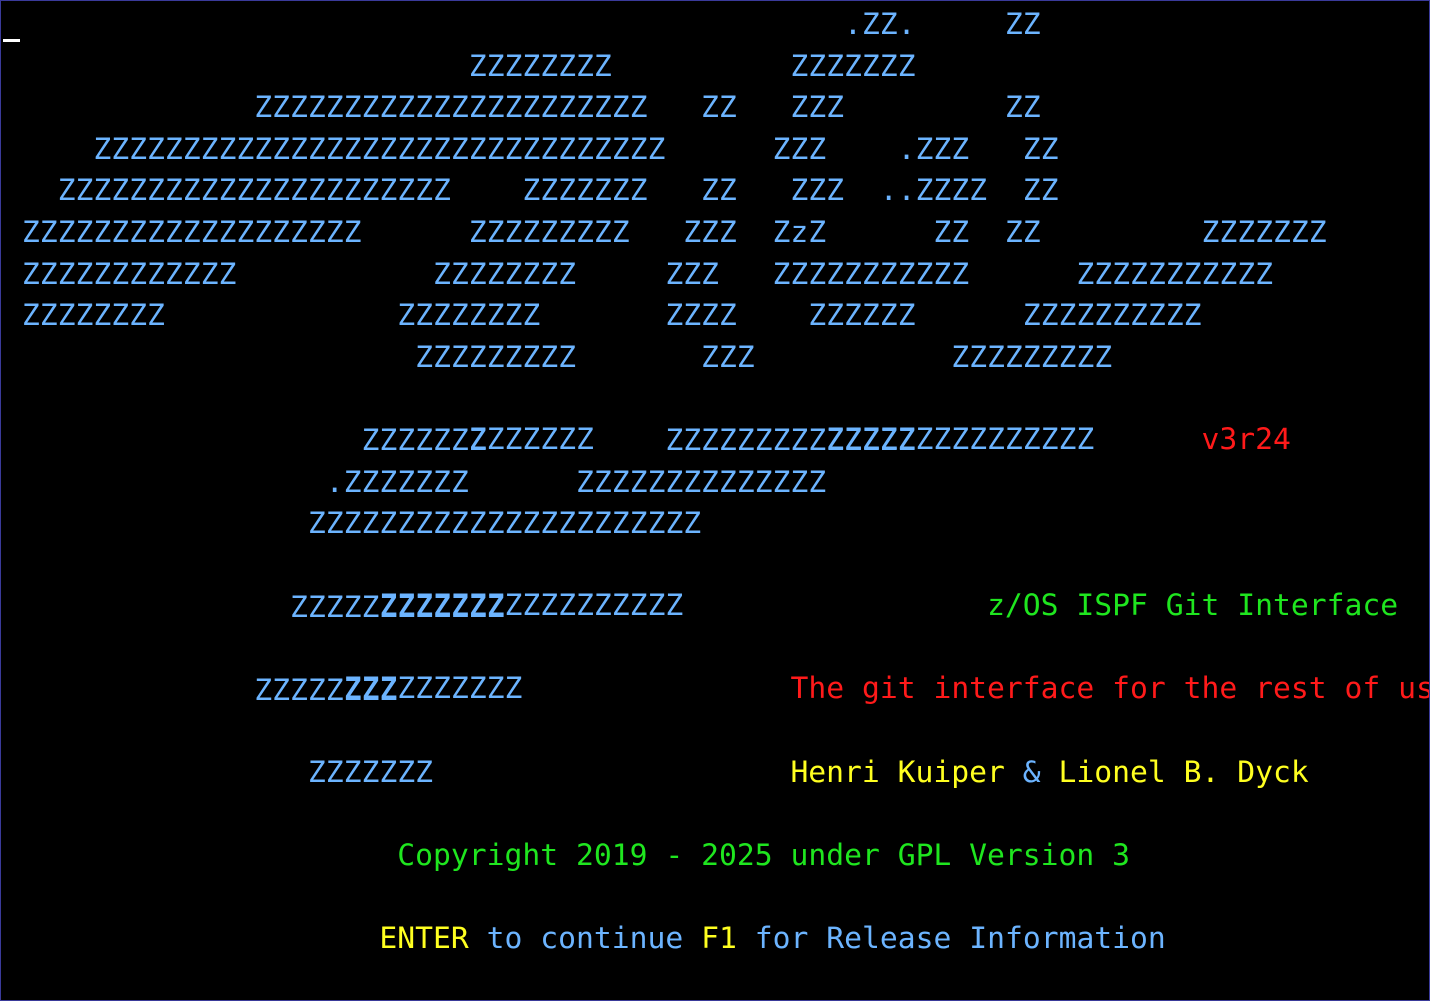  Describe the element at coordinates (1183, 772) in the screenshot. I see `author-2: Lionel B. Dyck` at that location.